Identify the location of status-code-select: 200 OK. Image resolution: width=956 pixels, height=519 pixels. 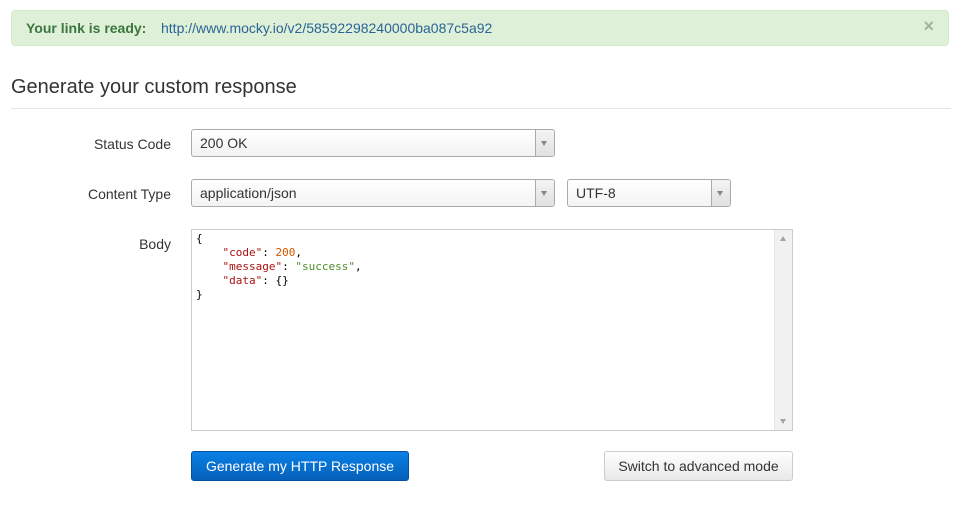
(373, 143).